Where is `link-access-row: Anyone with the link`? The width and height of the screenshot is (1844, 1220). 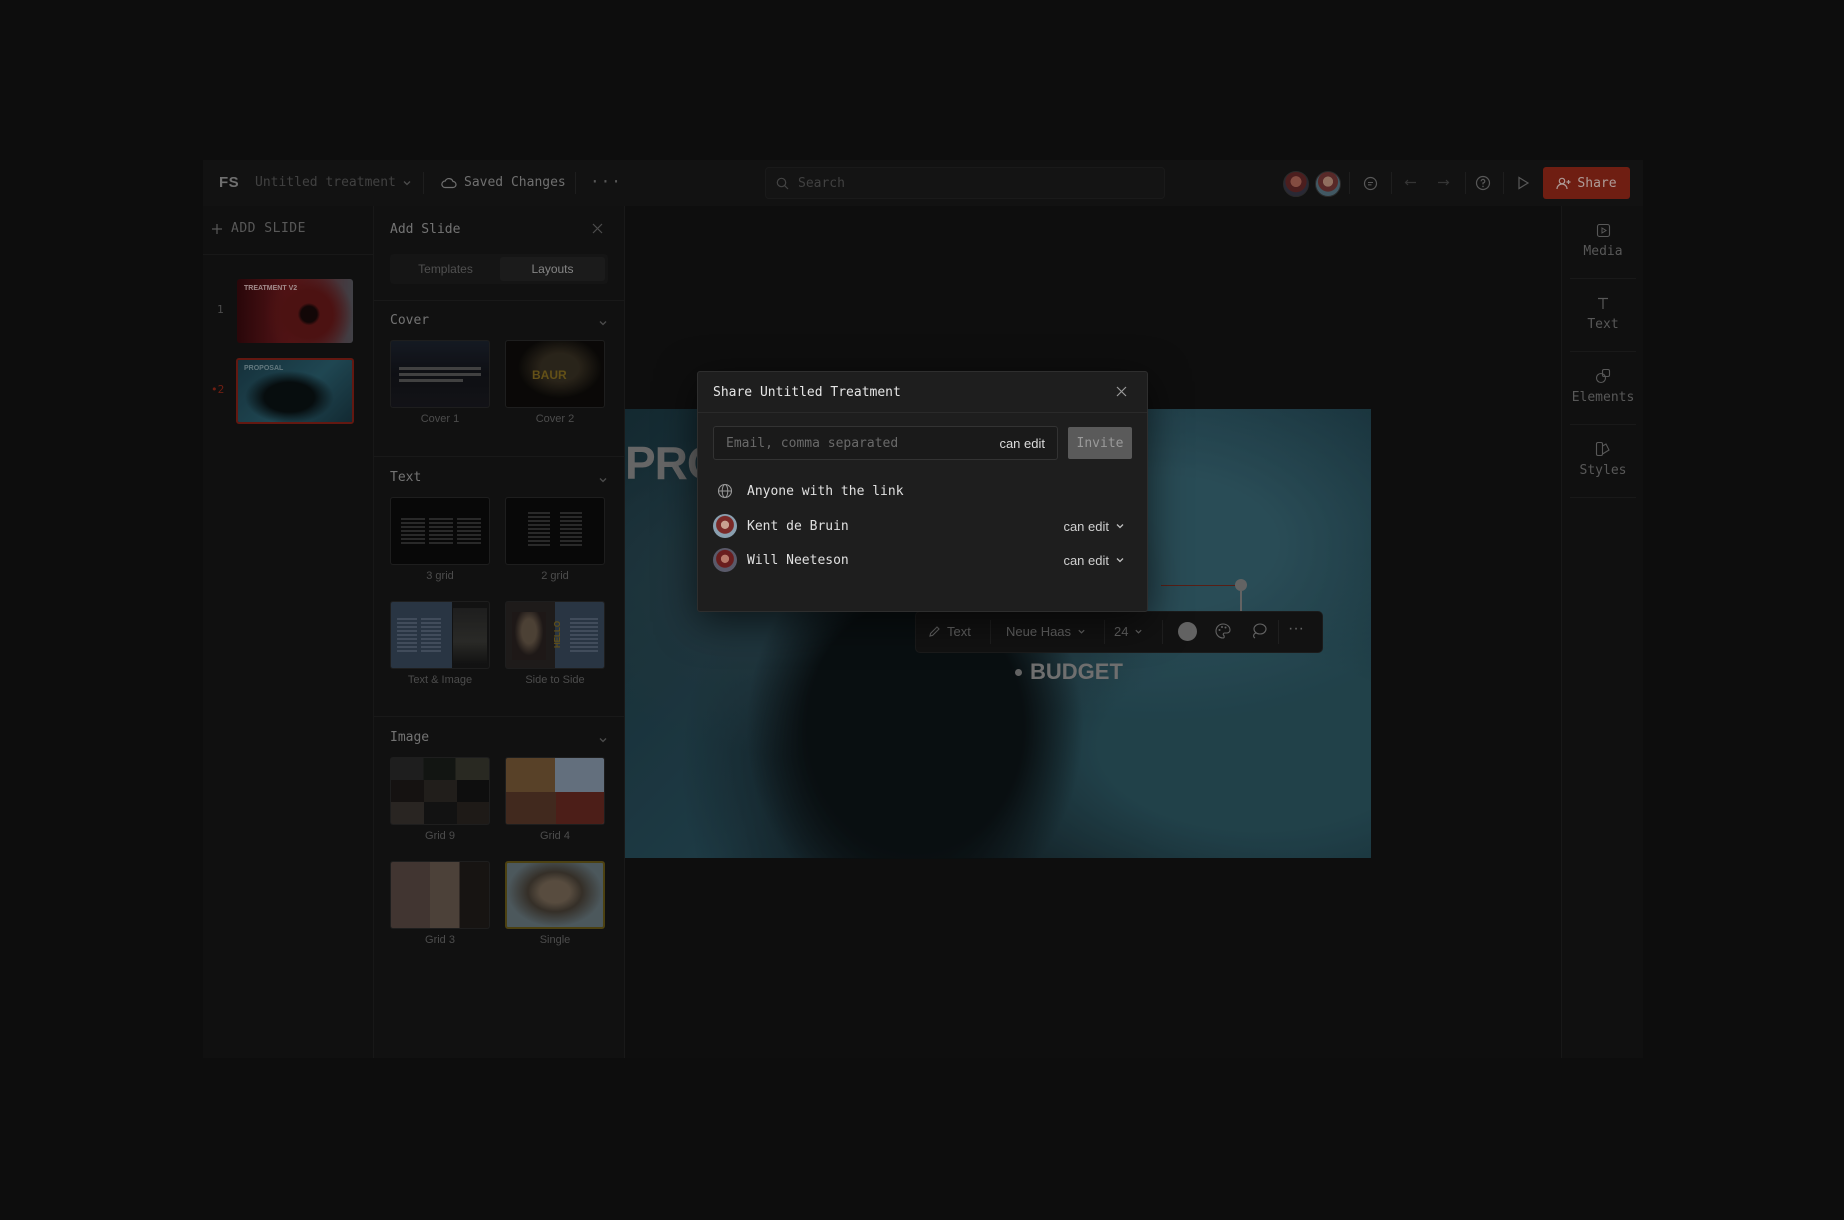
link-access-row: Anyone with the link is located at coordinates (923, 491).